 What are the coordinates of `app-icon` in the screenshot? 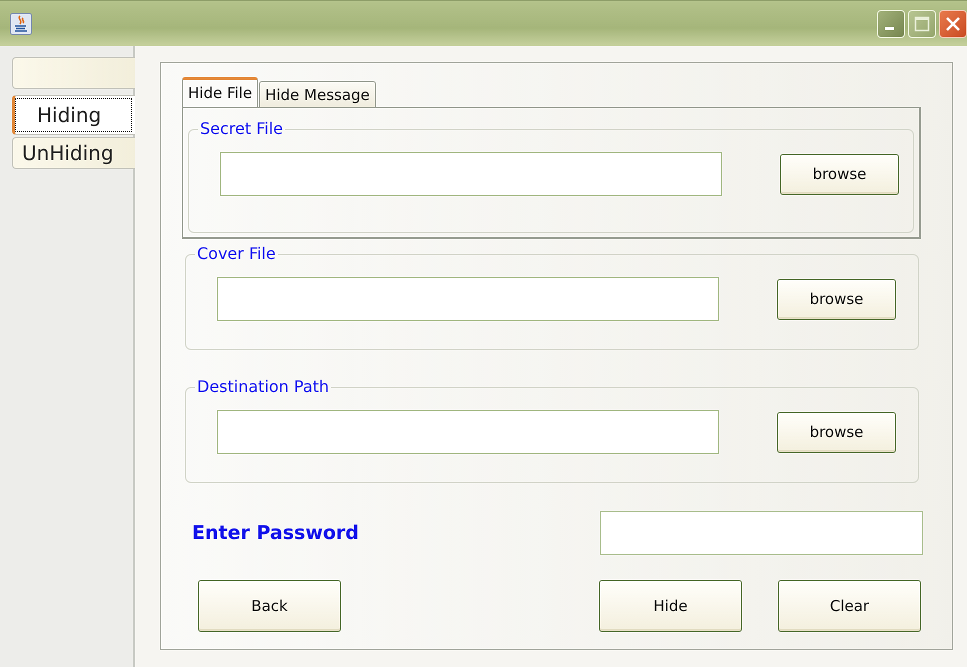 It's located at (21, 23).